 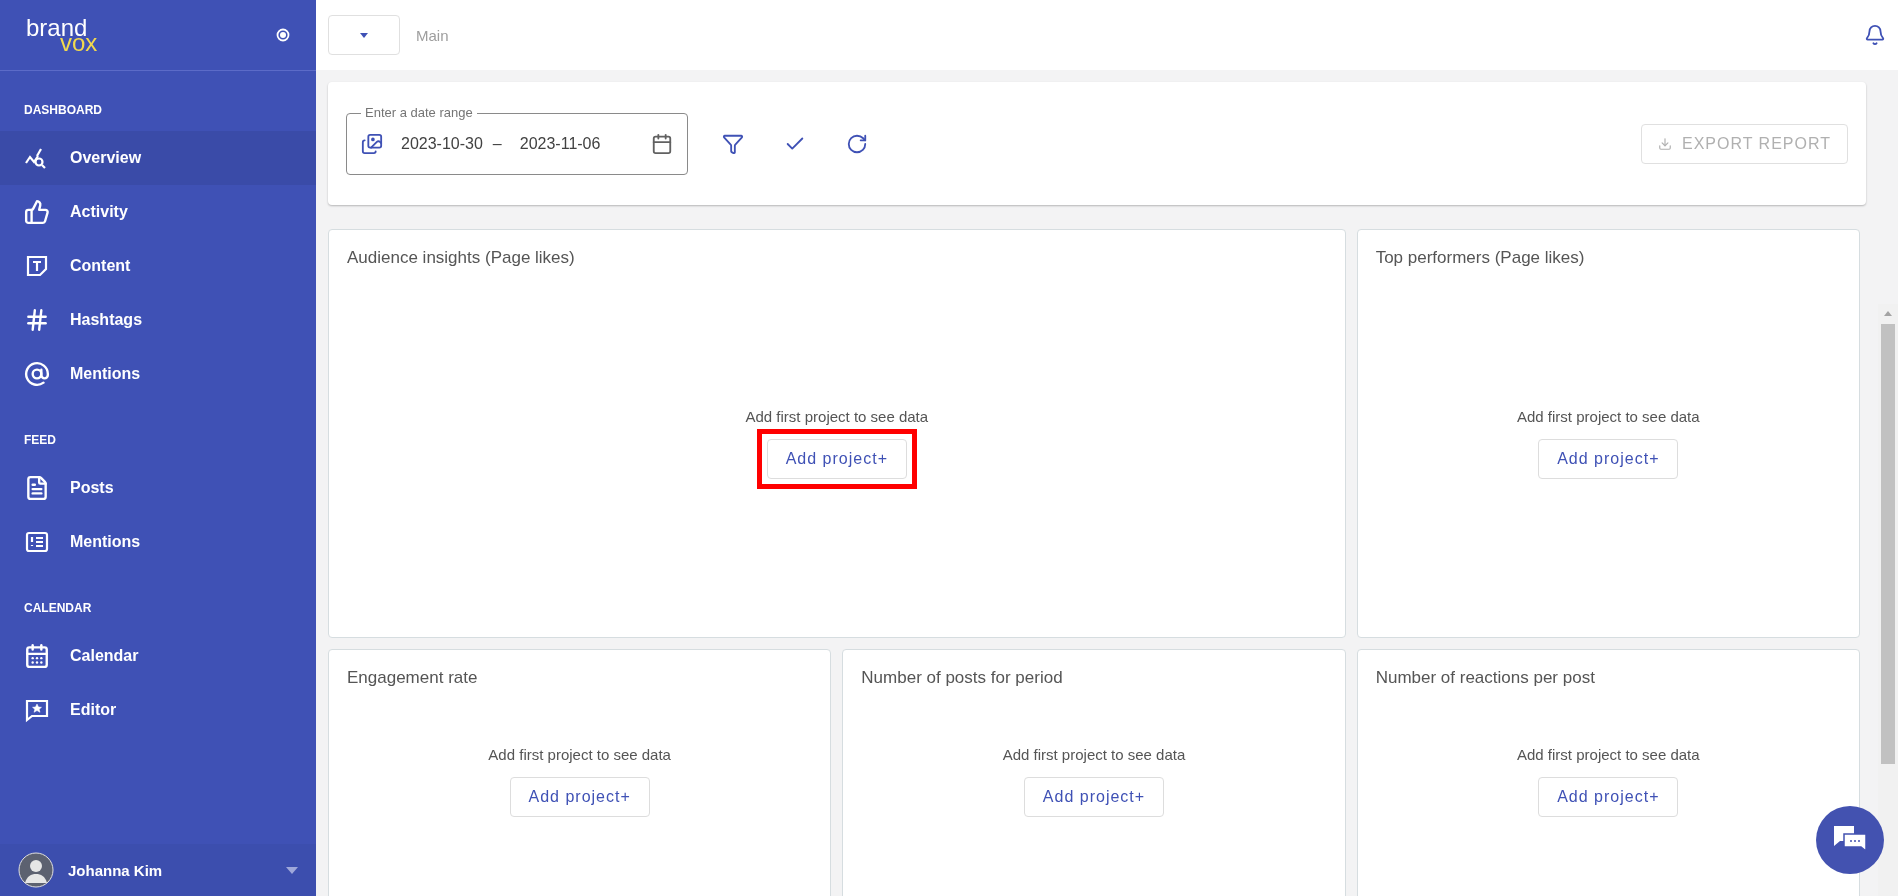 I want to click on section-title: DASHBOARD, so click(x=63, y=110).